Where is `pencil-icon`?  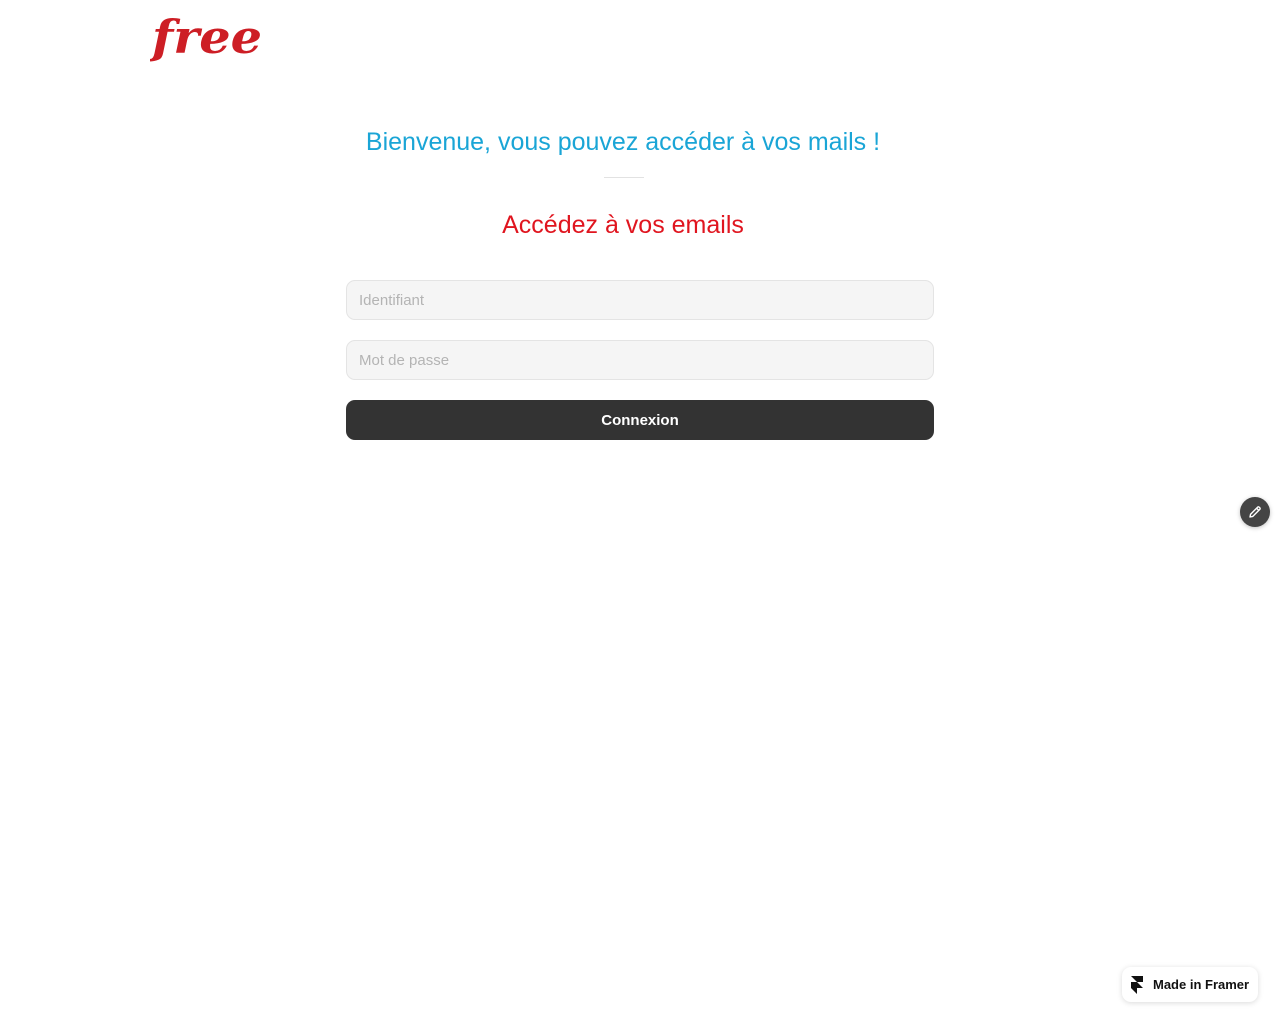 pencil-icon is located at coordinates (1255, 512).